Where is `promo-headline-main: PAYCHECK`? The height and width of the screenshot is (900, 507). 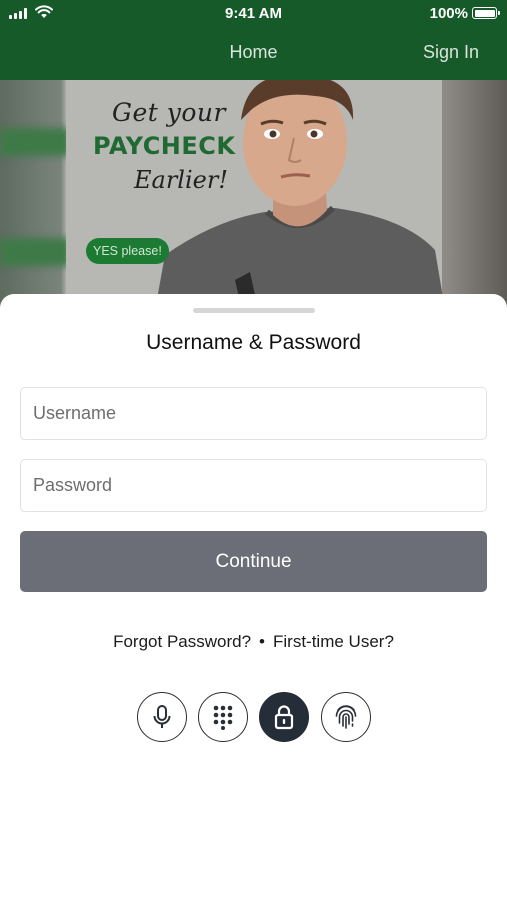 promo-headline-main: PAYCHECK is located at coordinates (164, 146).